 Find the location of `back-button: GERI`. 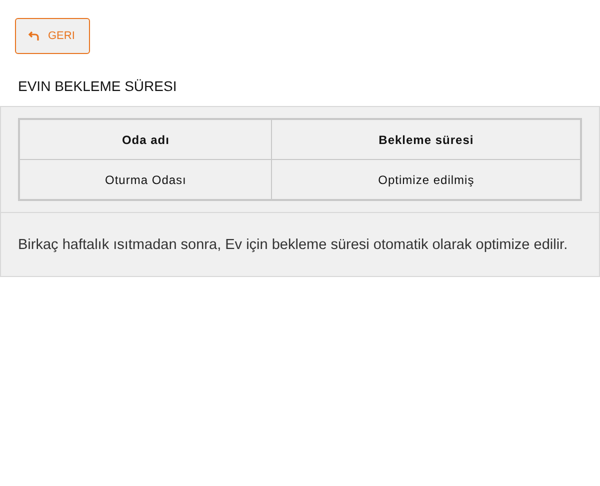

back-button: GERI is located at coordinates (52, 36).